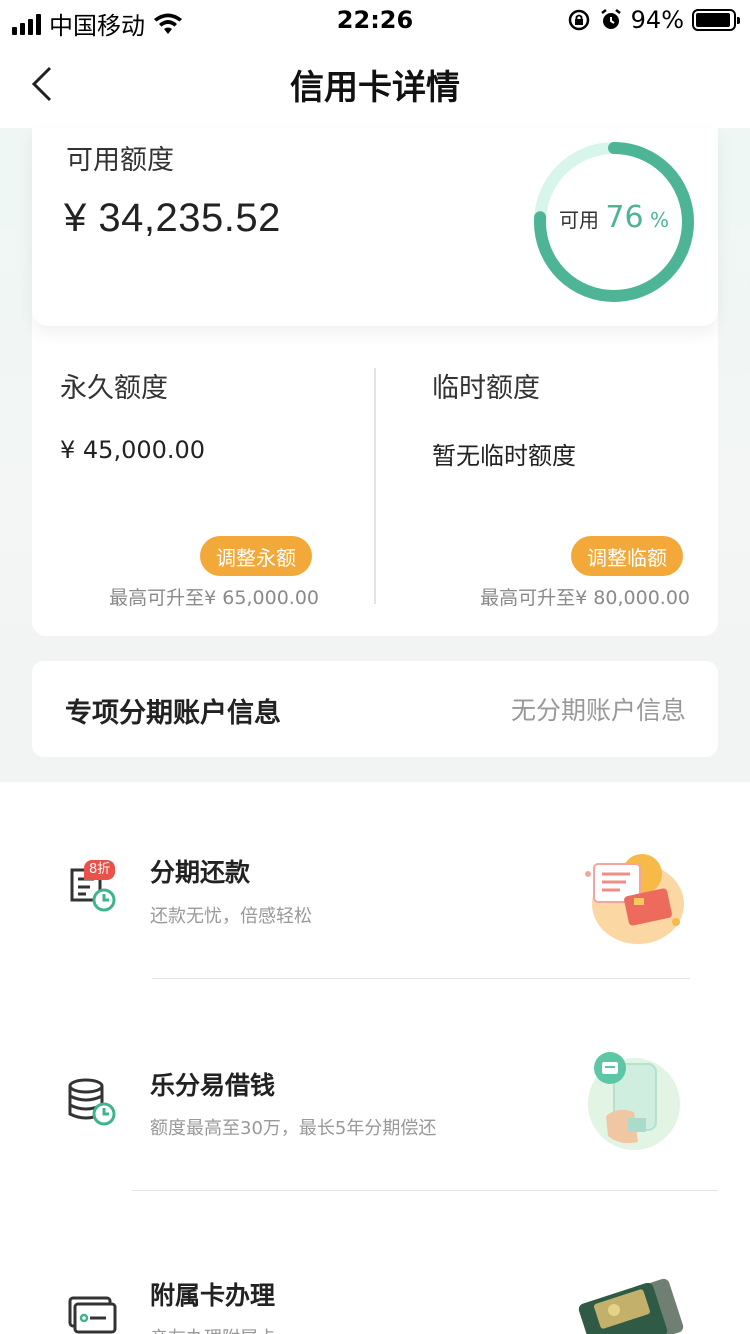 The height and width of the screenshot is (1334, 750). What do you see at coordinates (585, 598) in the screenshot?
I see `temporary-max-note: 最高可升至¥ 80,000.00` at bounding box center [585, 598].